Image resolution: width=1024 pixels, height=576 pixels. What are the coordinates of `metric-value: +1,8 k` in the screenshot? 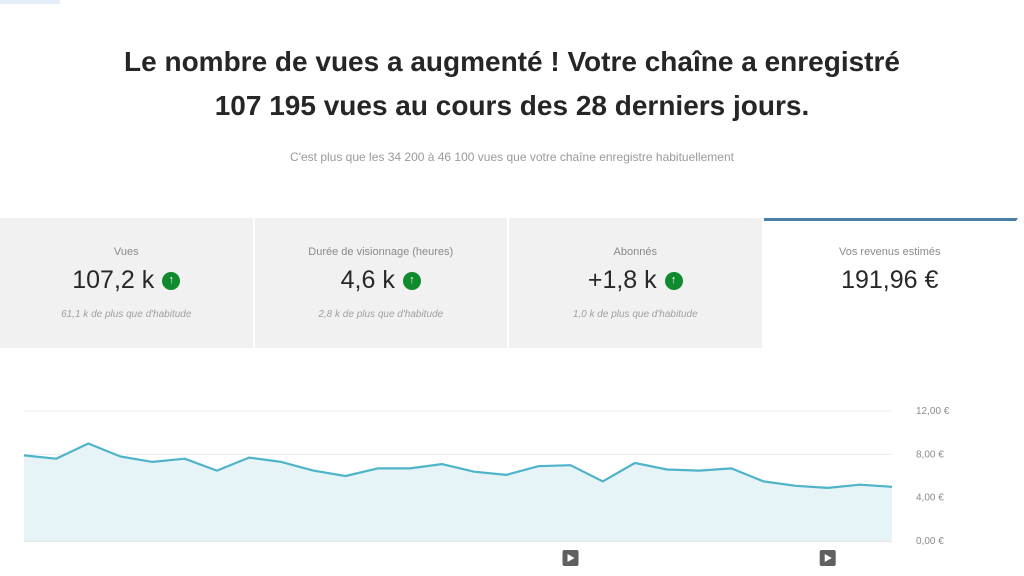 It's located at (622, 280).